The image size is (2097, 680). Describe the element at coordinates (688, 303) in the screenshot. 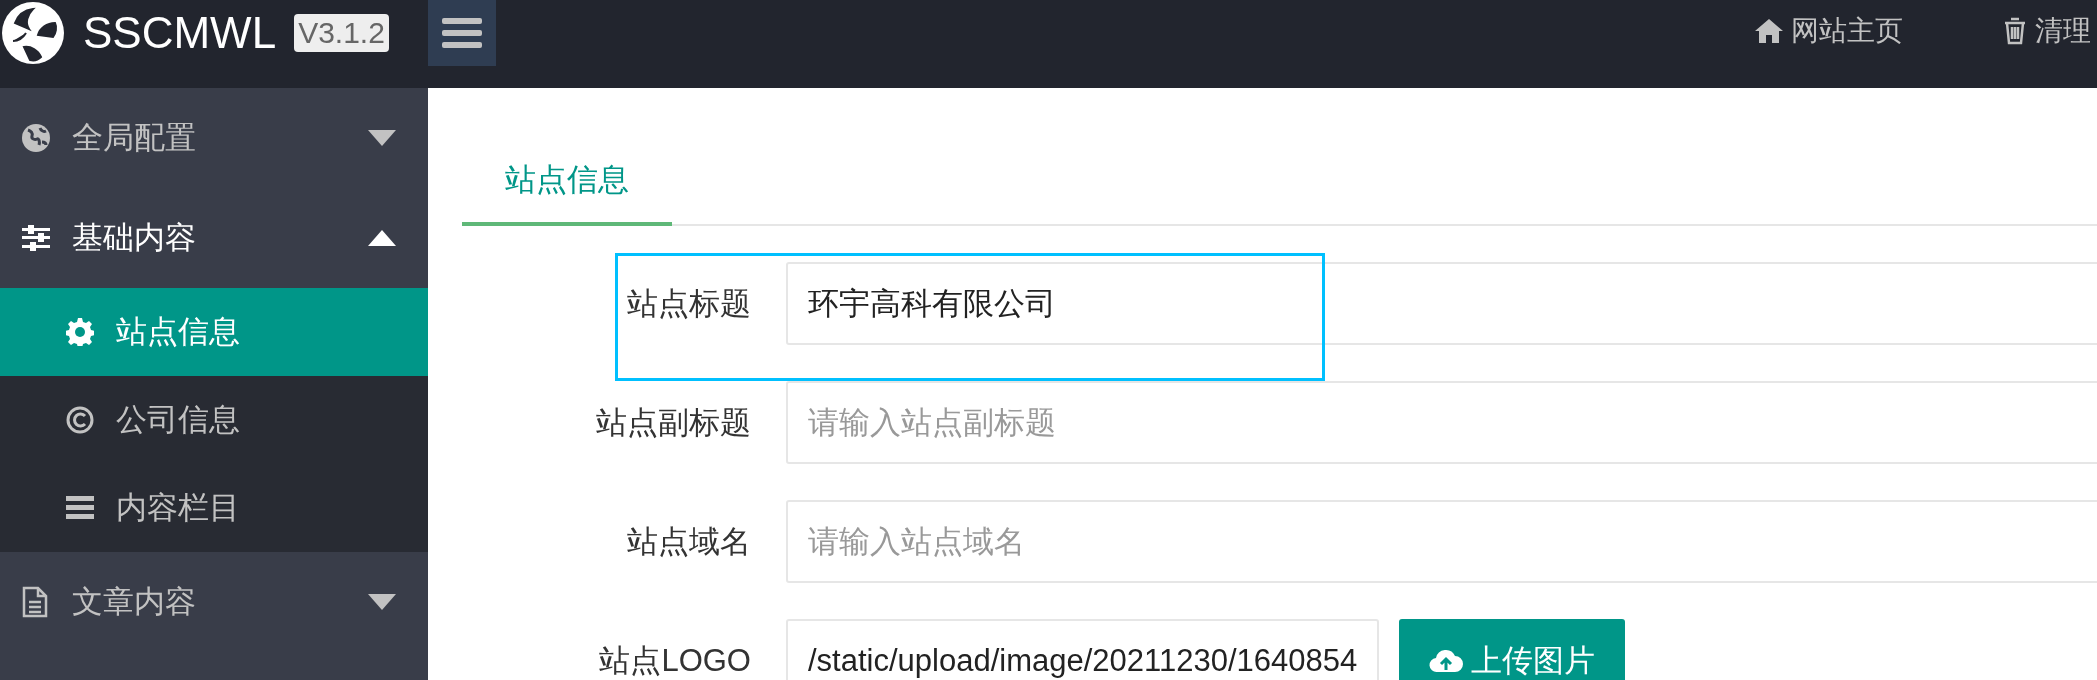

I see `field-label: 站点标题` at that location.